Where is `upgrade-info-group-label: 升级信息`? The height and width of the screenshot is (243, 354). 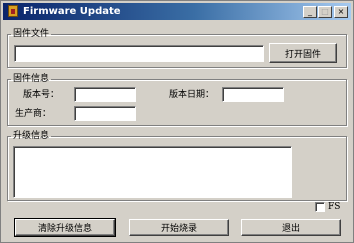 upgrade-info-group-label: 升级信息 is located at coordinates (31, 136).